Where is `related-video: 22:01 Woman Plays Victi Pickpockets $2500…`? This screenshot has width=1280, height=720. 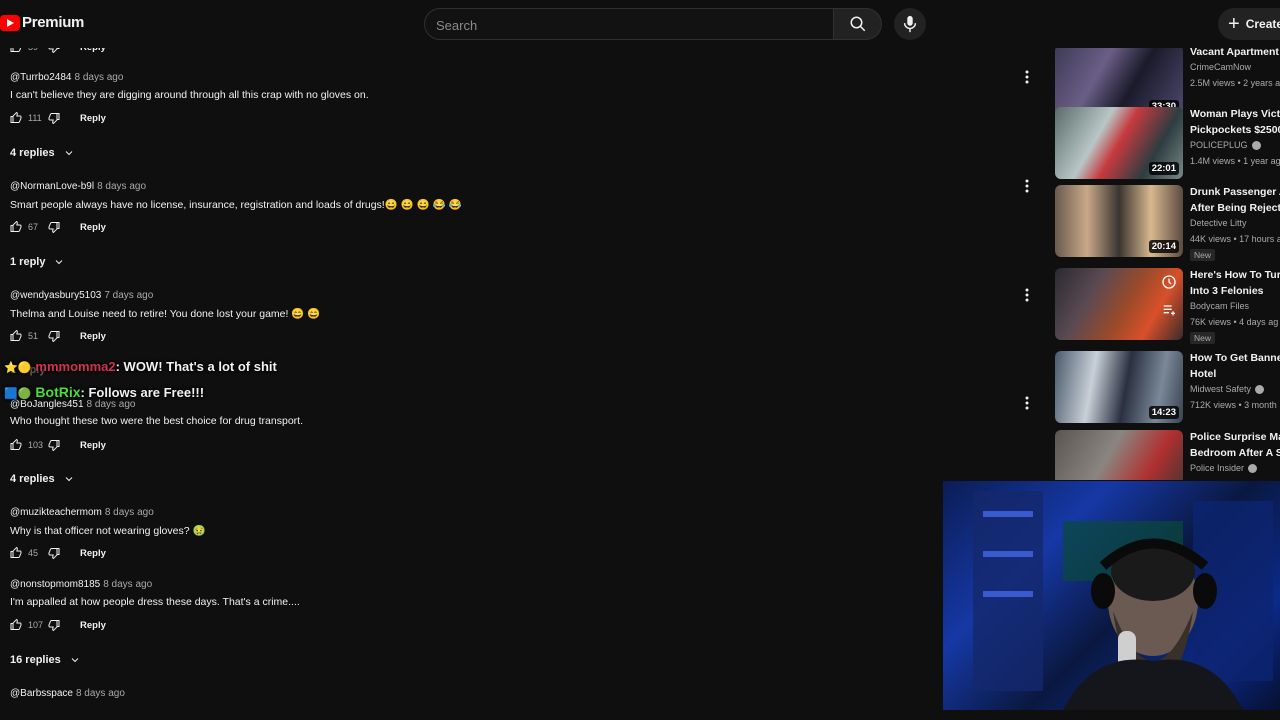 related-video: 22:01 Woman Plays Victi Pickpockets $2500… is located at coordinates (1167, 144).